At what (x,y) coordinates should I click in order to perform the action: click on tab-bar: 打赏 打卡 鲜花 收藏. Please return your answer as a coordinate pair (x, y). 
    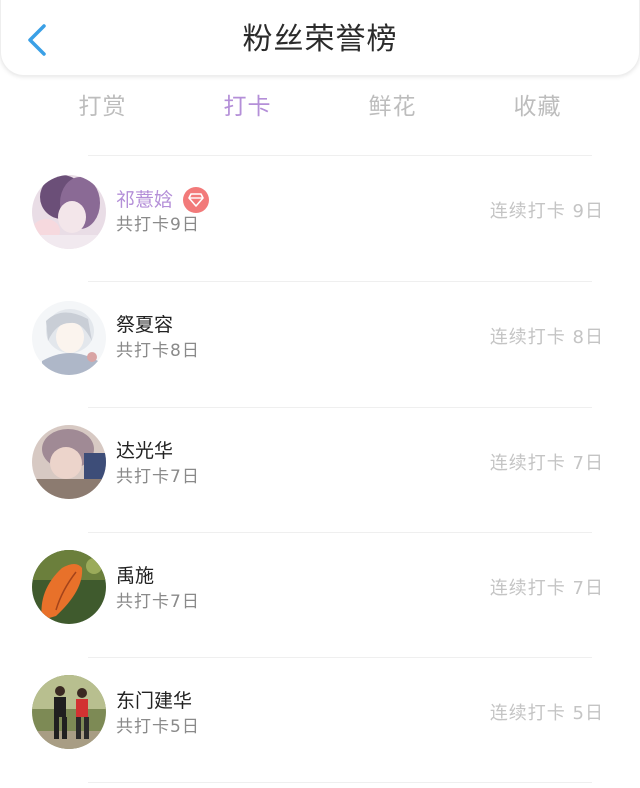
    Looking at the image, I should click on (320, 107).